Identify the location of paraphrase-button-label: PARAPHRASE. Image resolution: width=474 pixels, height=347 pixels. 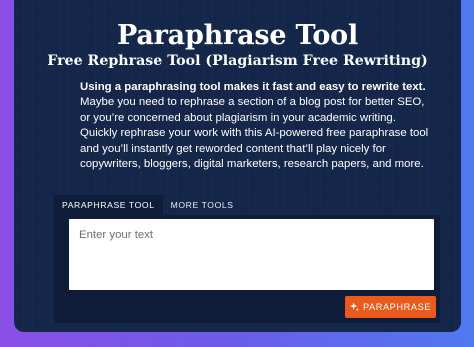
(397, 307).